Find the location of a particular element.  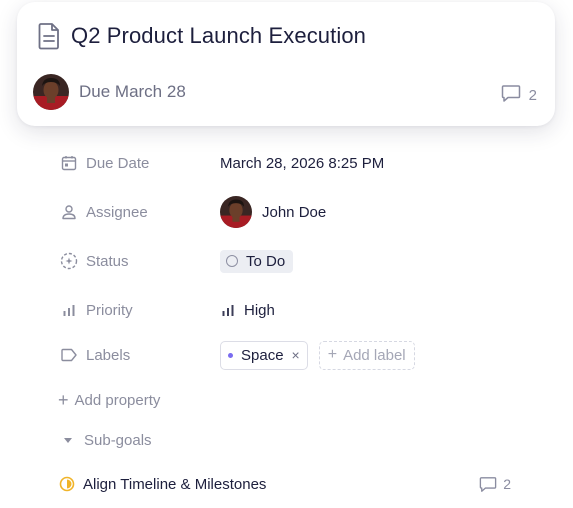

due-date-summary: Due March 28 is located at coordinates (132, 91).